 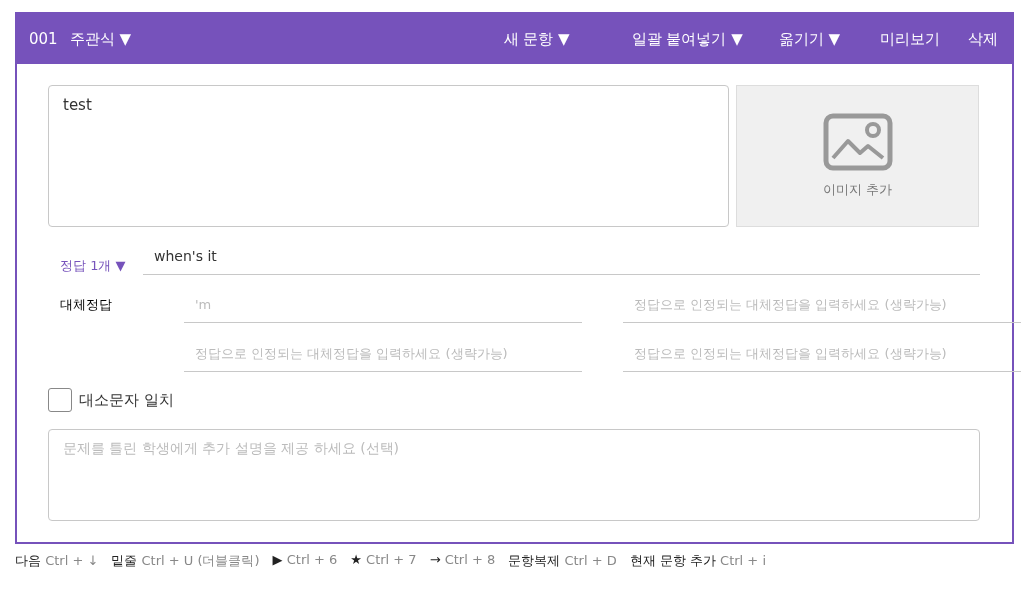 What do you see at coordinates (983, 39) in the screenshot?
I see `header-action: 삭제` at bounding box center [983, 39].